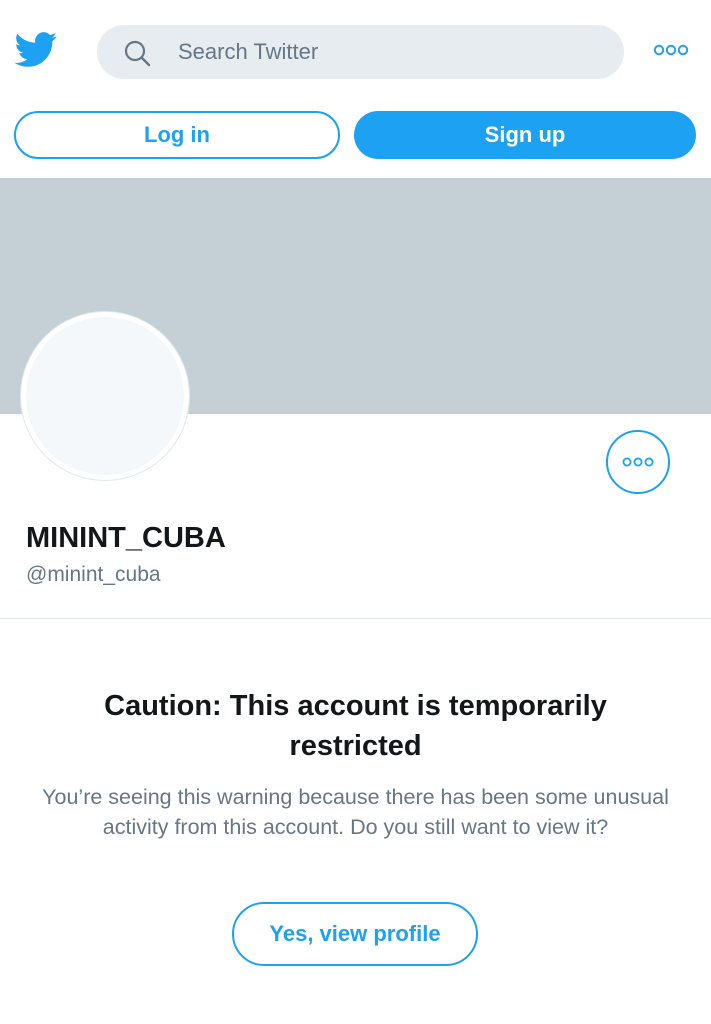 Image resolution: width=711 pixels, height=1024 pixels. I want to click on top-bar: Search Twitter, so click(355, 50).